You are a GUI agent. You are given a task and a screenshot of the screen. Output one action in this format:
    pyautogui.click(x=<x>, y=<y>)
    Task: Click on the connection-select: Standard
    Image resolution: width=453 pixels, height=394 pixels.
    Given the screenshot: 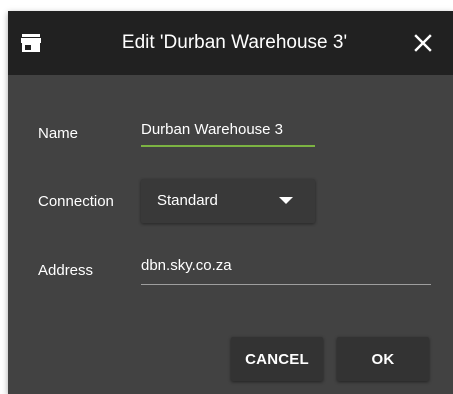 What is the action you would take?
    pyautogui.click(x=228, y=201)
    